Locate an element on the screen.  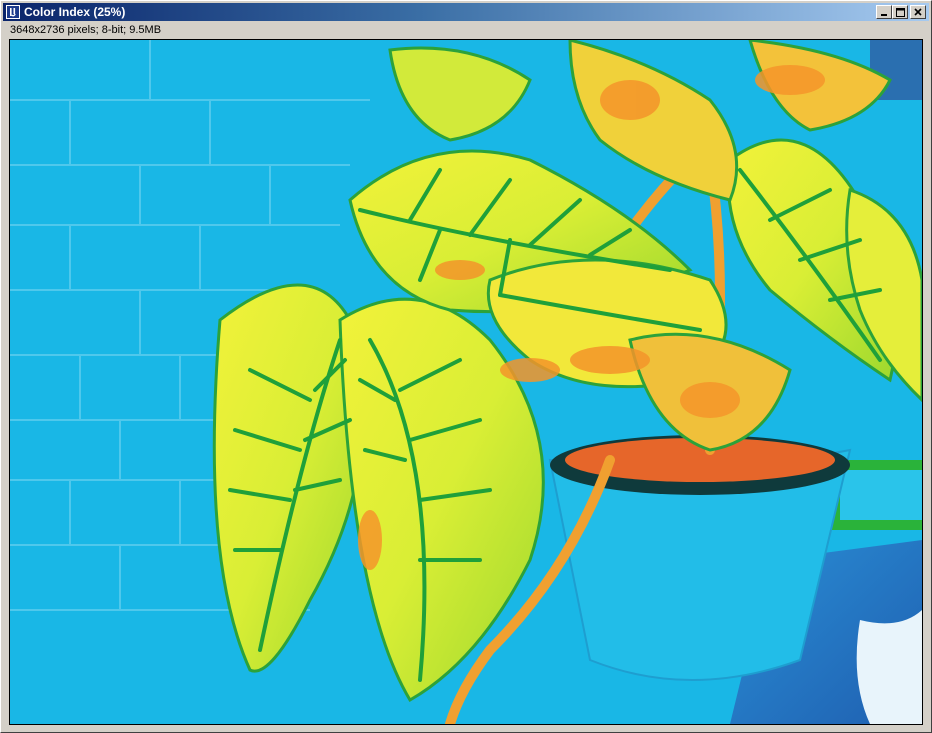
maximize-icon is located at coordinates (900, 12).